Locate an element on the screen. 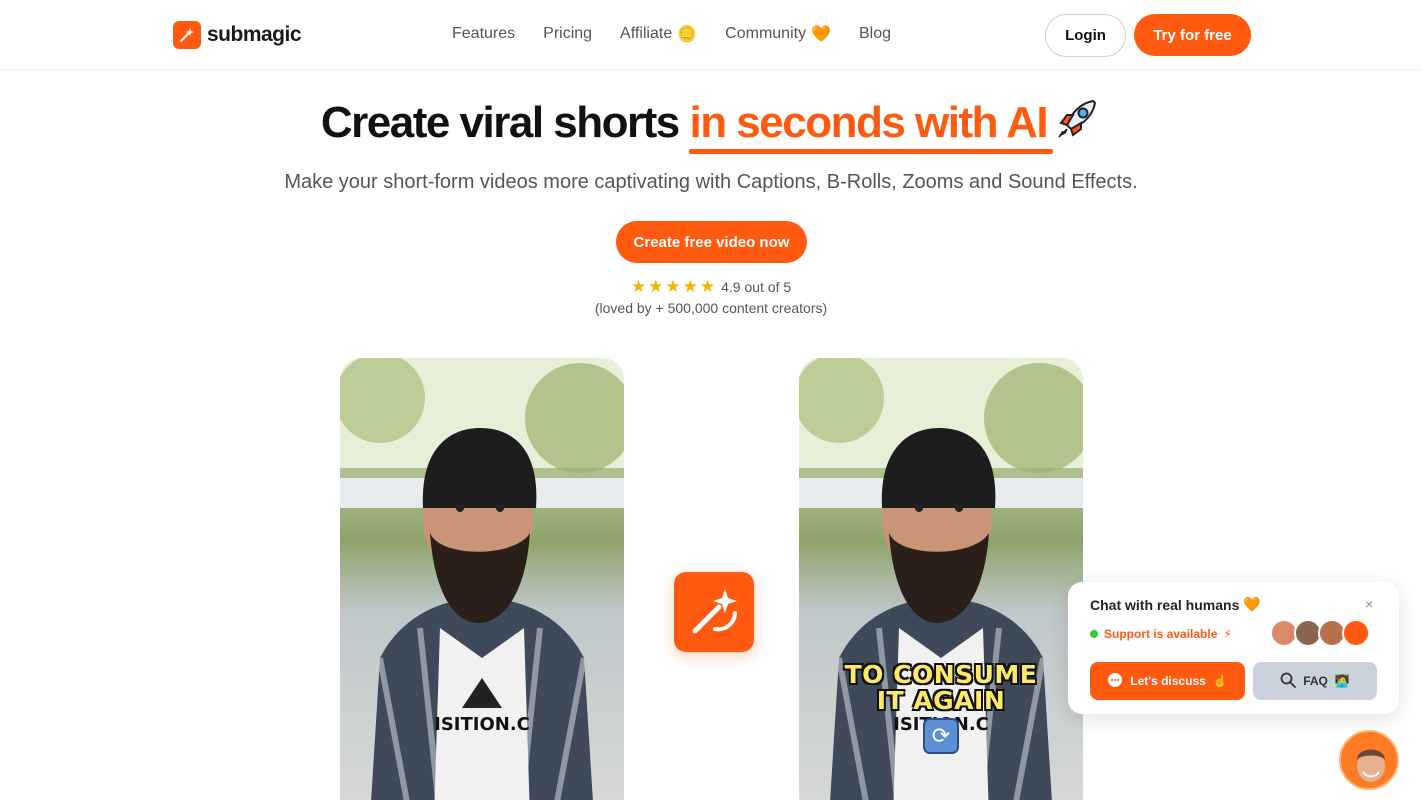 The height and width of the screenshot is (800, 1422). nav-blog-link: Blog is located at coordinates (875, 34).